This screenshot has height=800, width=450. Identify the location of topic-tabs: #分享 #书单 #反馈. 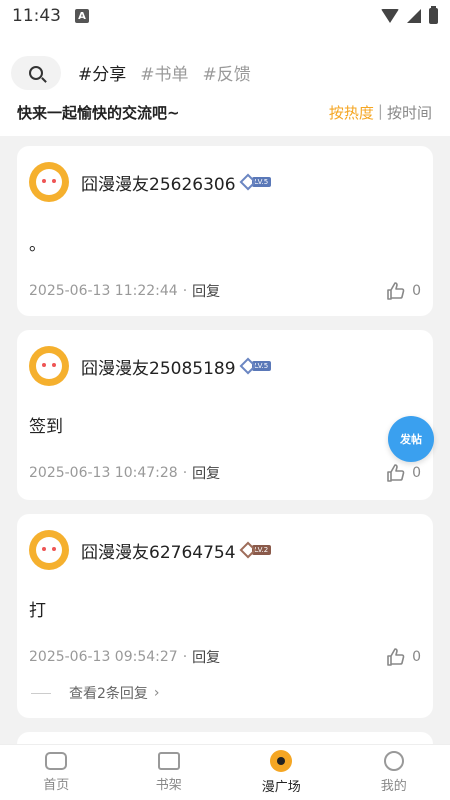
(164, 72).